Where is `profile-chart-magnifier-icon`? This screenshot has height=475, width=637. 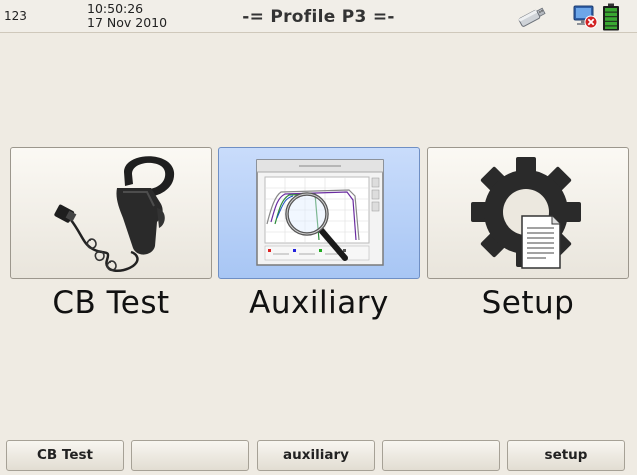
profile-chart-magnifier-icon is located at coordinates (320, 212).